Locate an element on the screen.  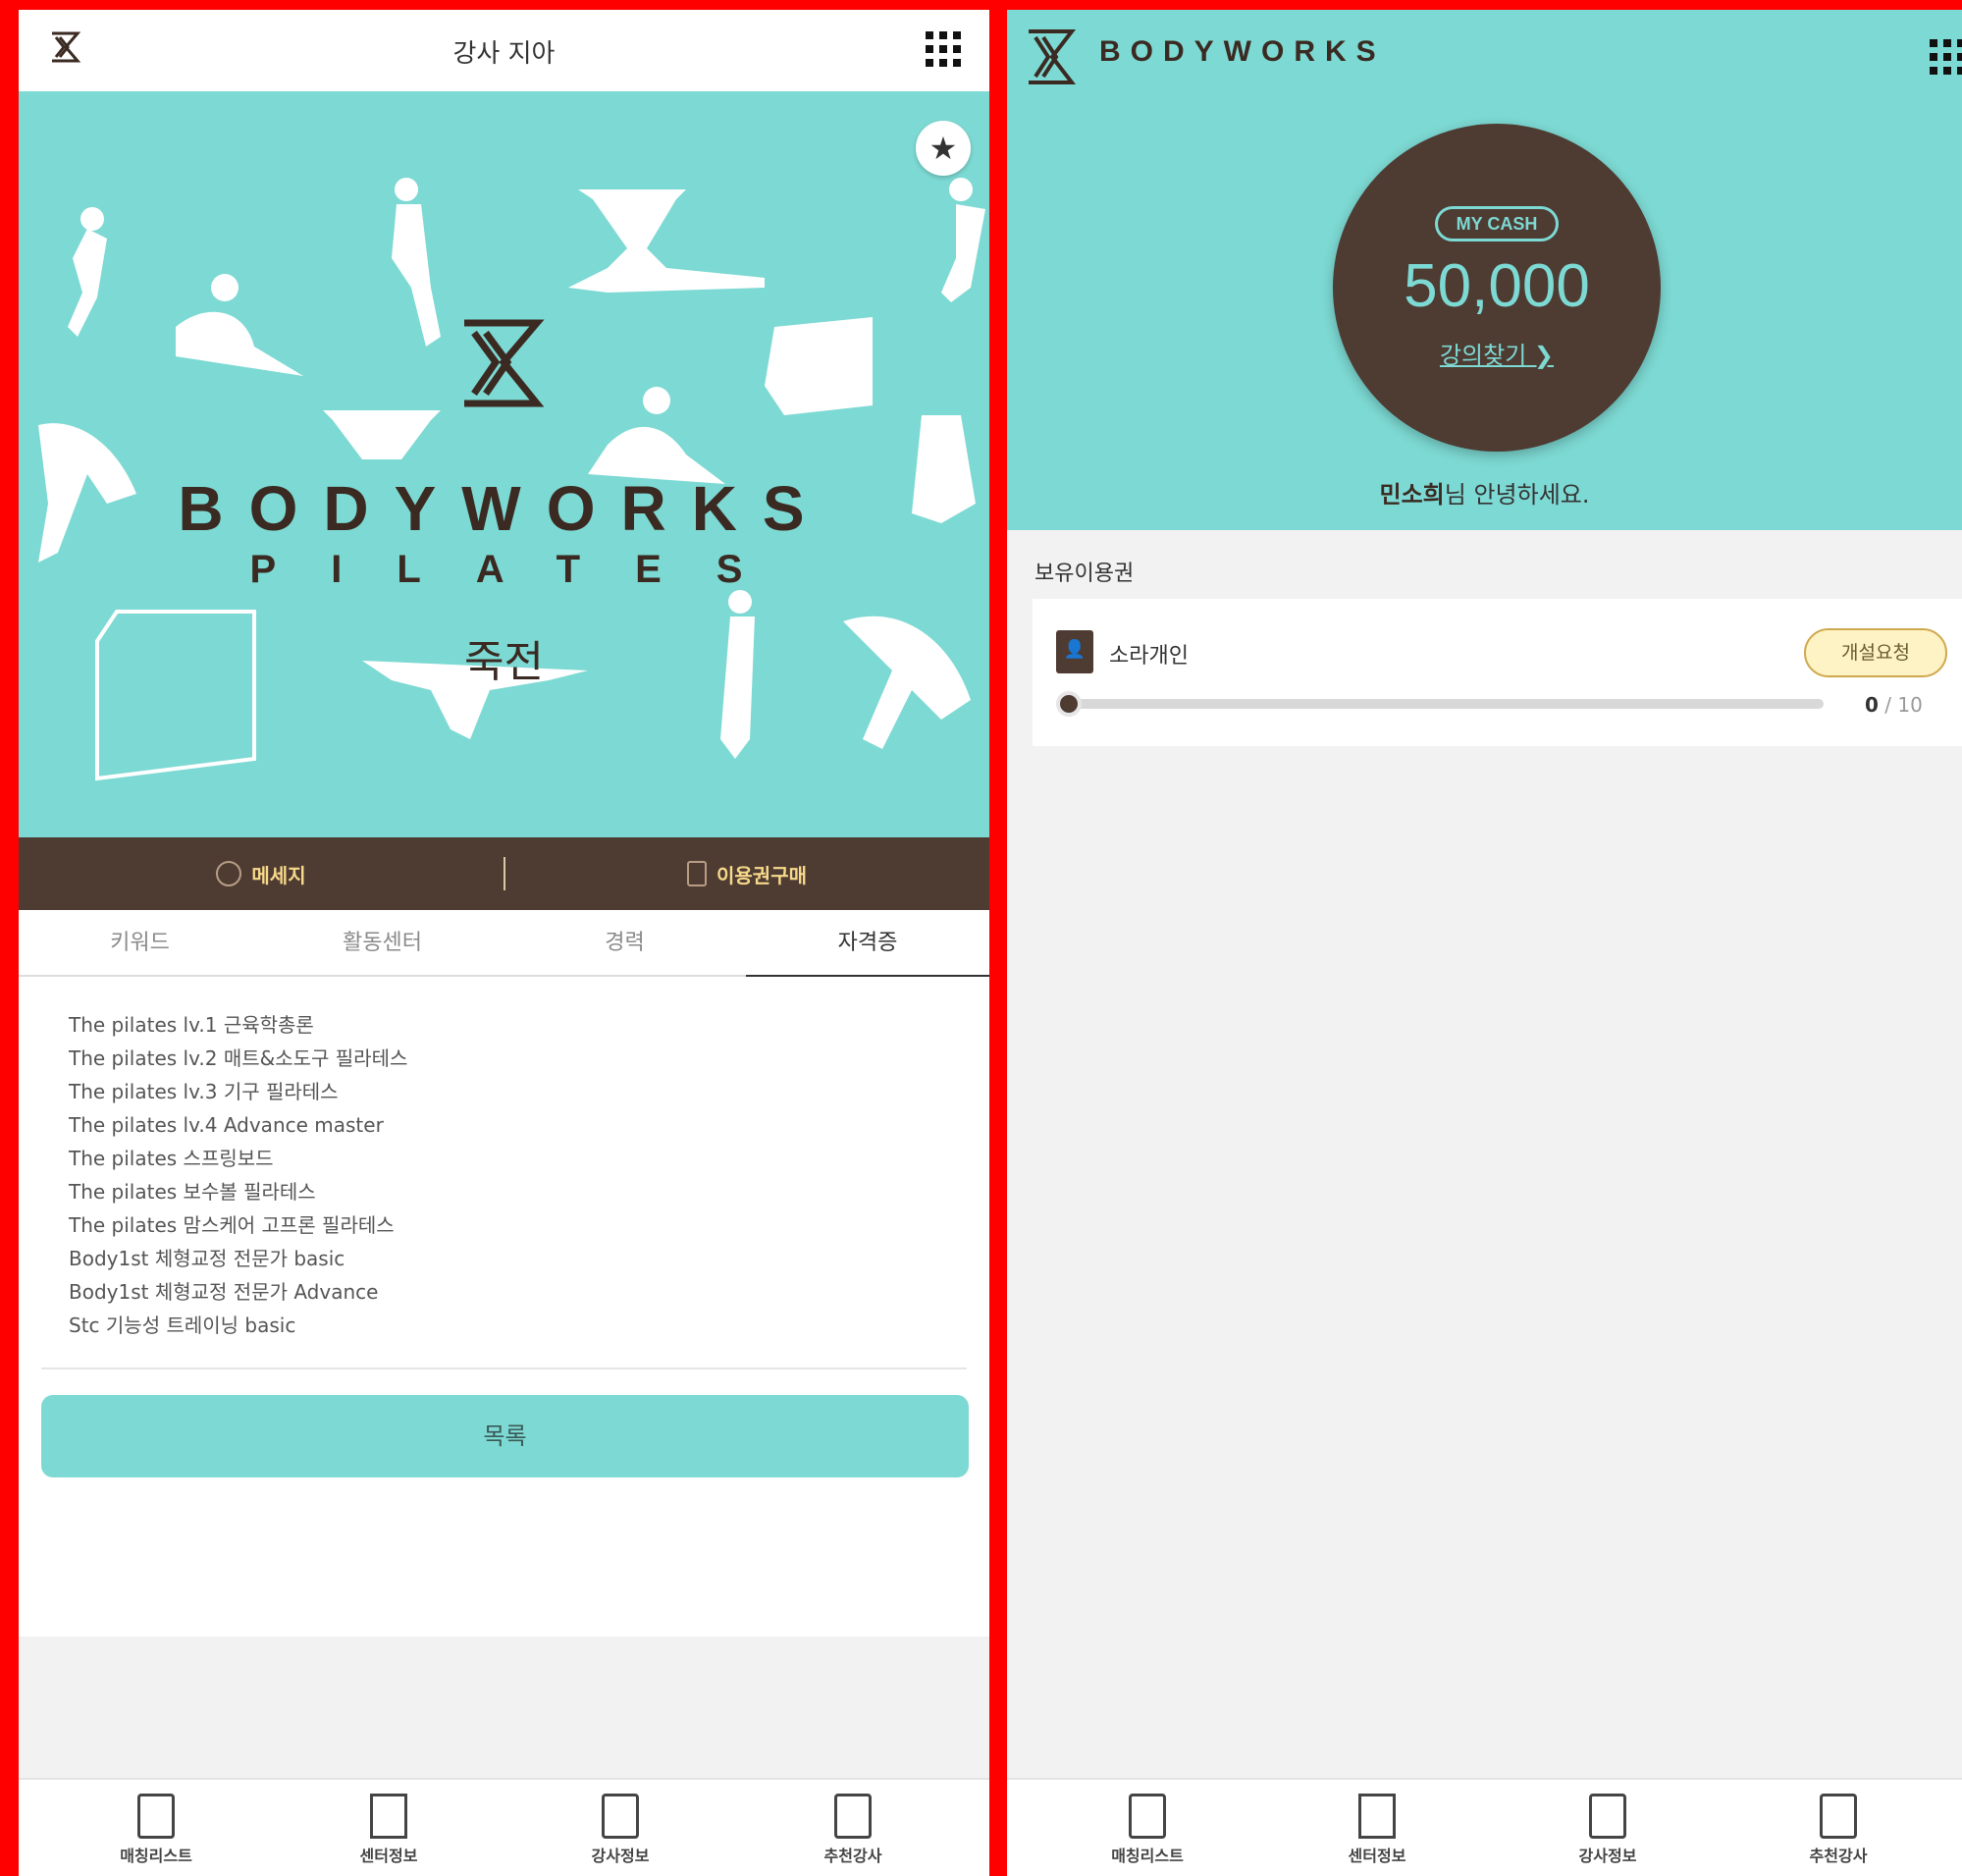
hero-brand-text: BODYWORKS is located at coordinates (504, 509).